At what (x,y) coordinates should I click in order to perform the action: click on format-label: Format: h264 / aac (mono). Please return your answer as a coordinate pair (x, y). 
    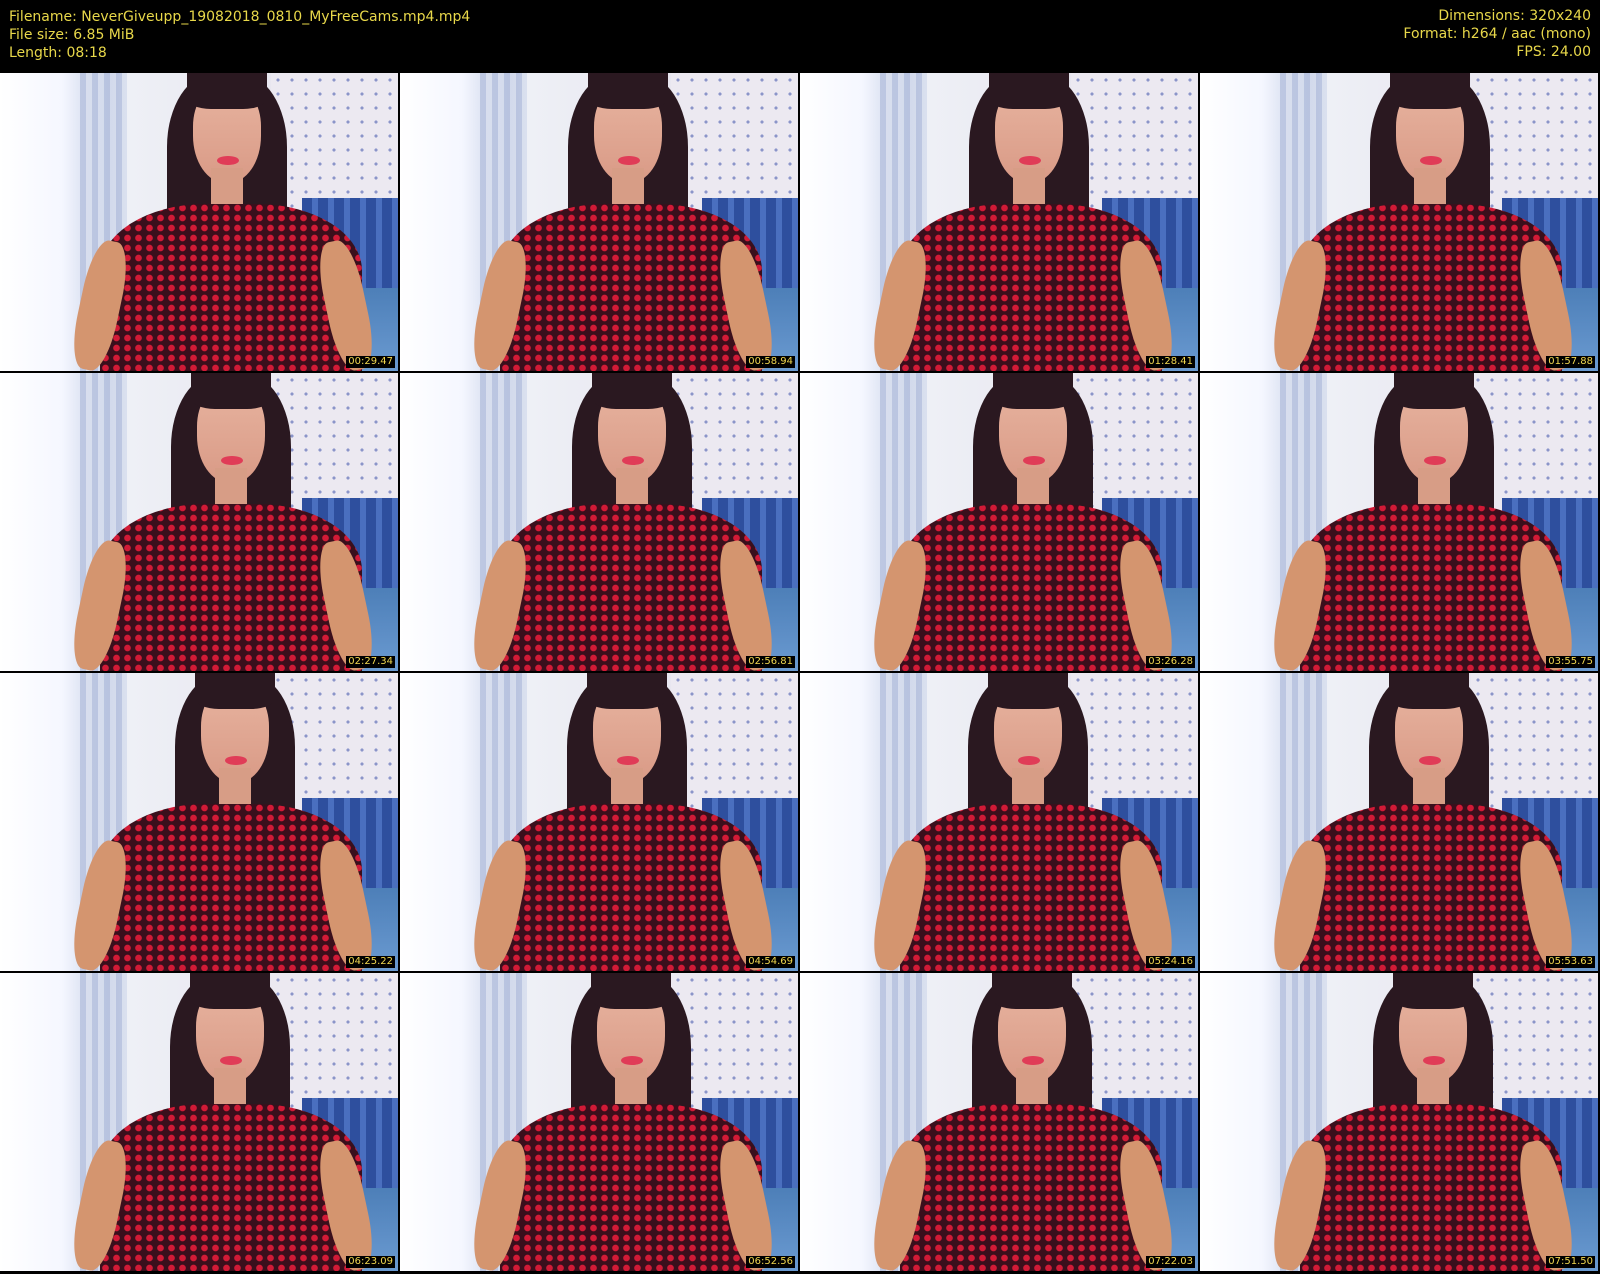
    Looking at the image, I should click on (1497, 34).